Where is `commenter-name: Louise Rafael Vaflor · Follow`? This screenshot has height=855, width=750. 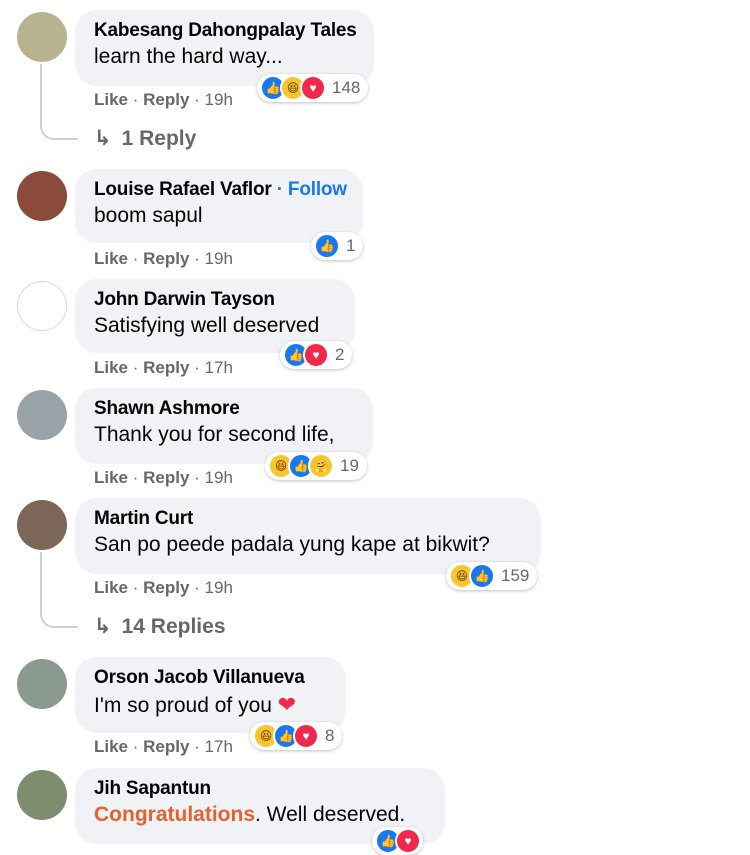 commenter-name: Louise Rafael Vaflor · Follow is located at coordinates (220, 189).